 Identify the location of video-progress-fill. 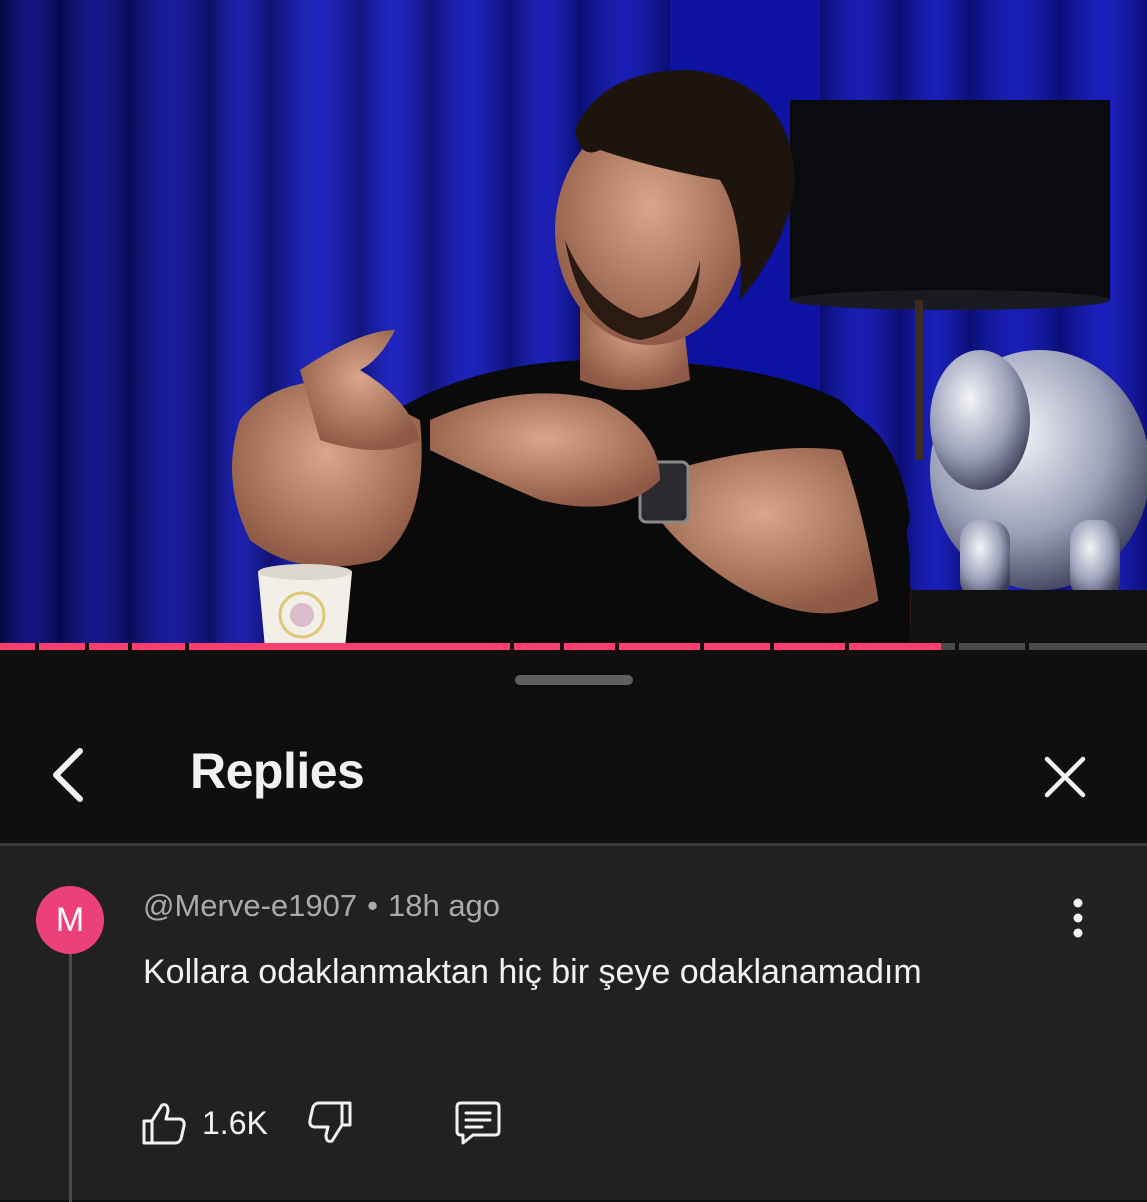
(470, 646).